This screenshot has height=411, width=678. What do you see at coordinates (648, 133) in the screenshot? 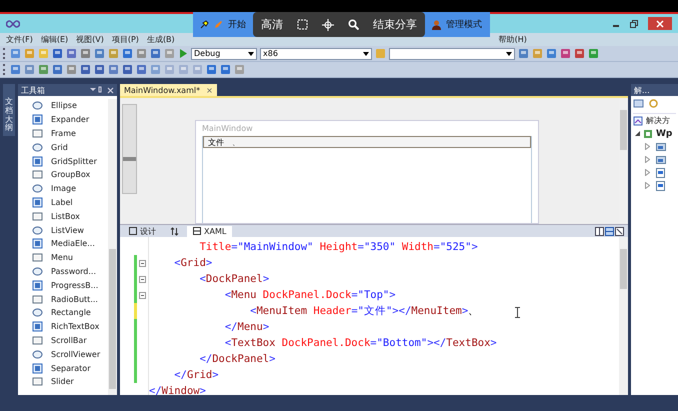
I see `project-icon` at bounding box center [648, 133].